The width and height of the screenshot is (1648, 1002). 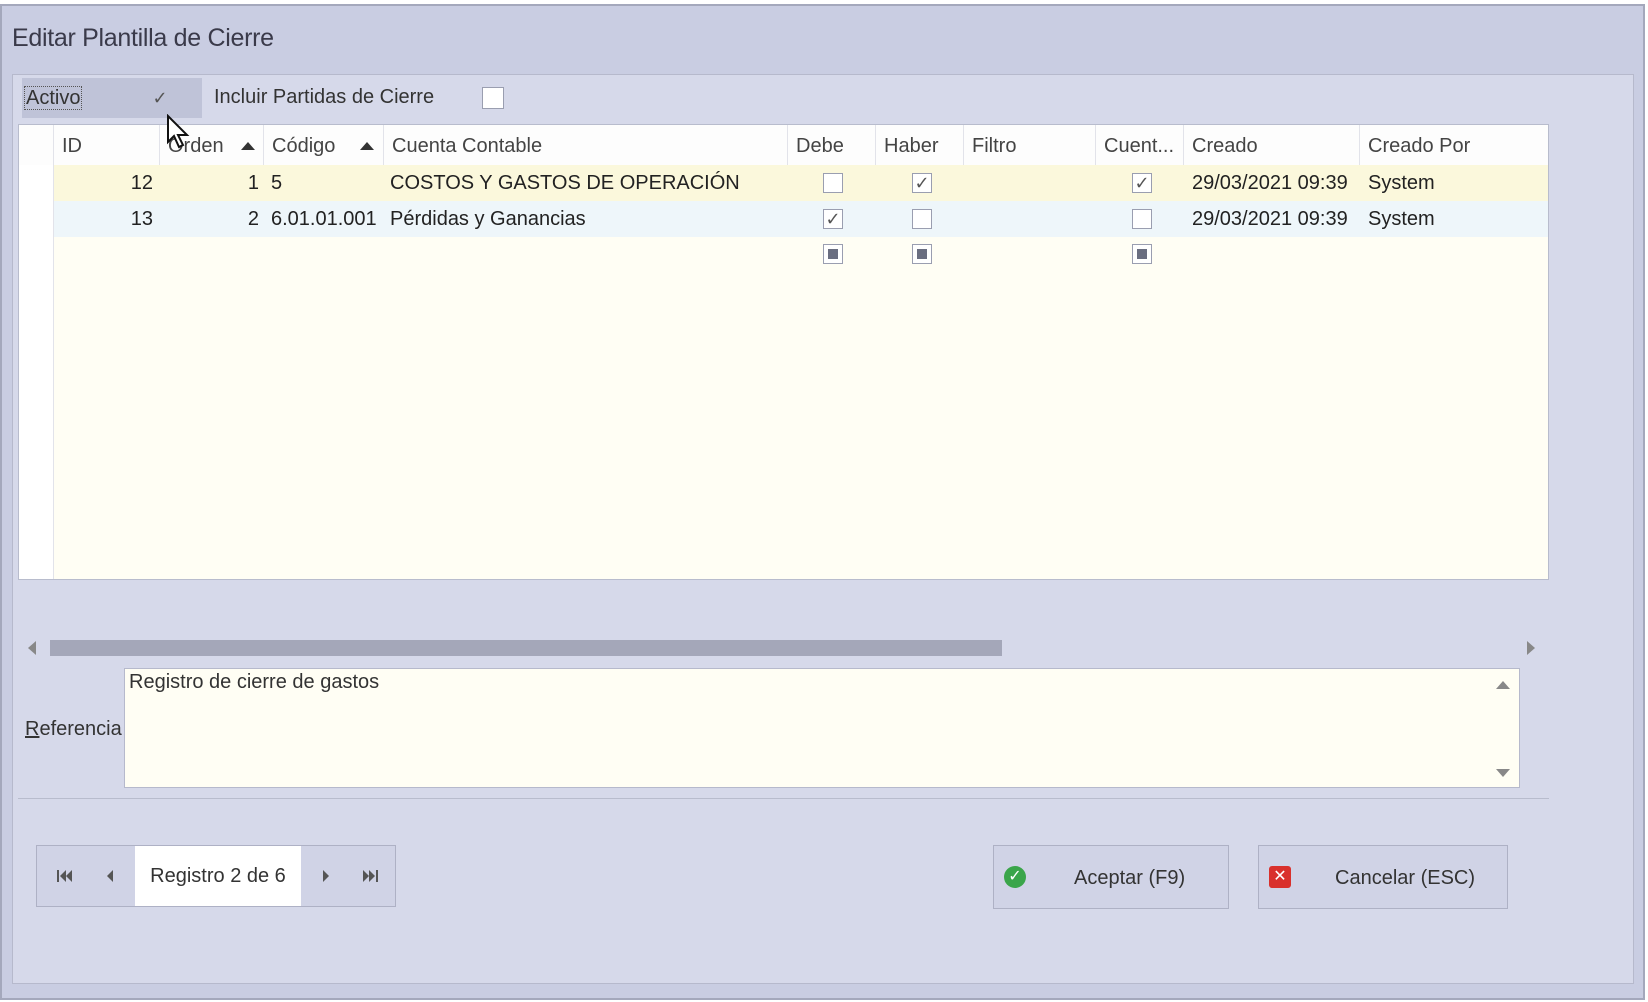 What do you see at coordinates (922, 254) in the screenshot?
I see `new-row-haber-checkbox` at bounding box center [922, 254].